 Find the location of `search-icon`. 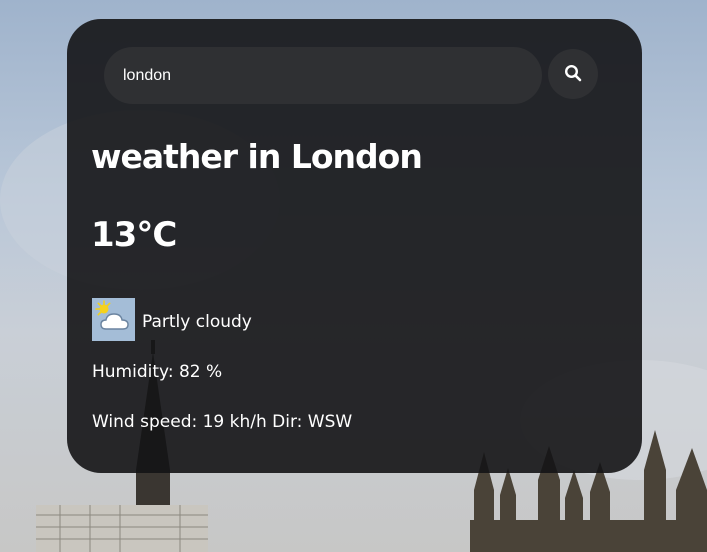

search-icon is located at coordinates (573, 74).